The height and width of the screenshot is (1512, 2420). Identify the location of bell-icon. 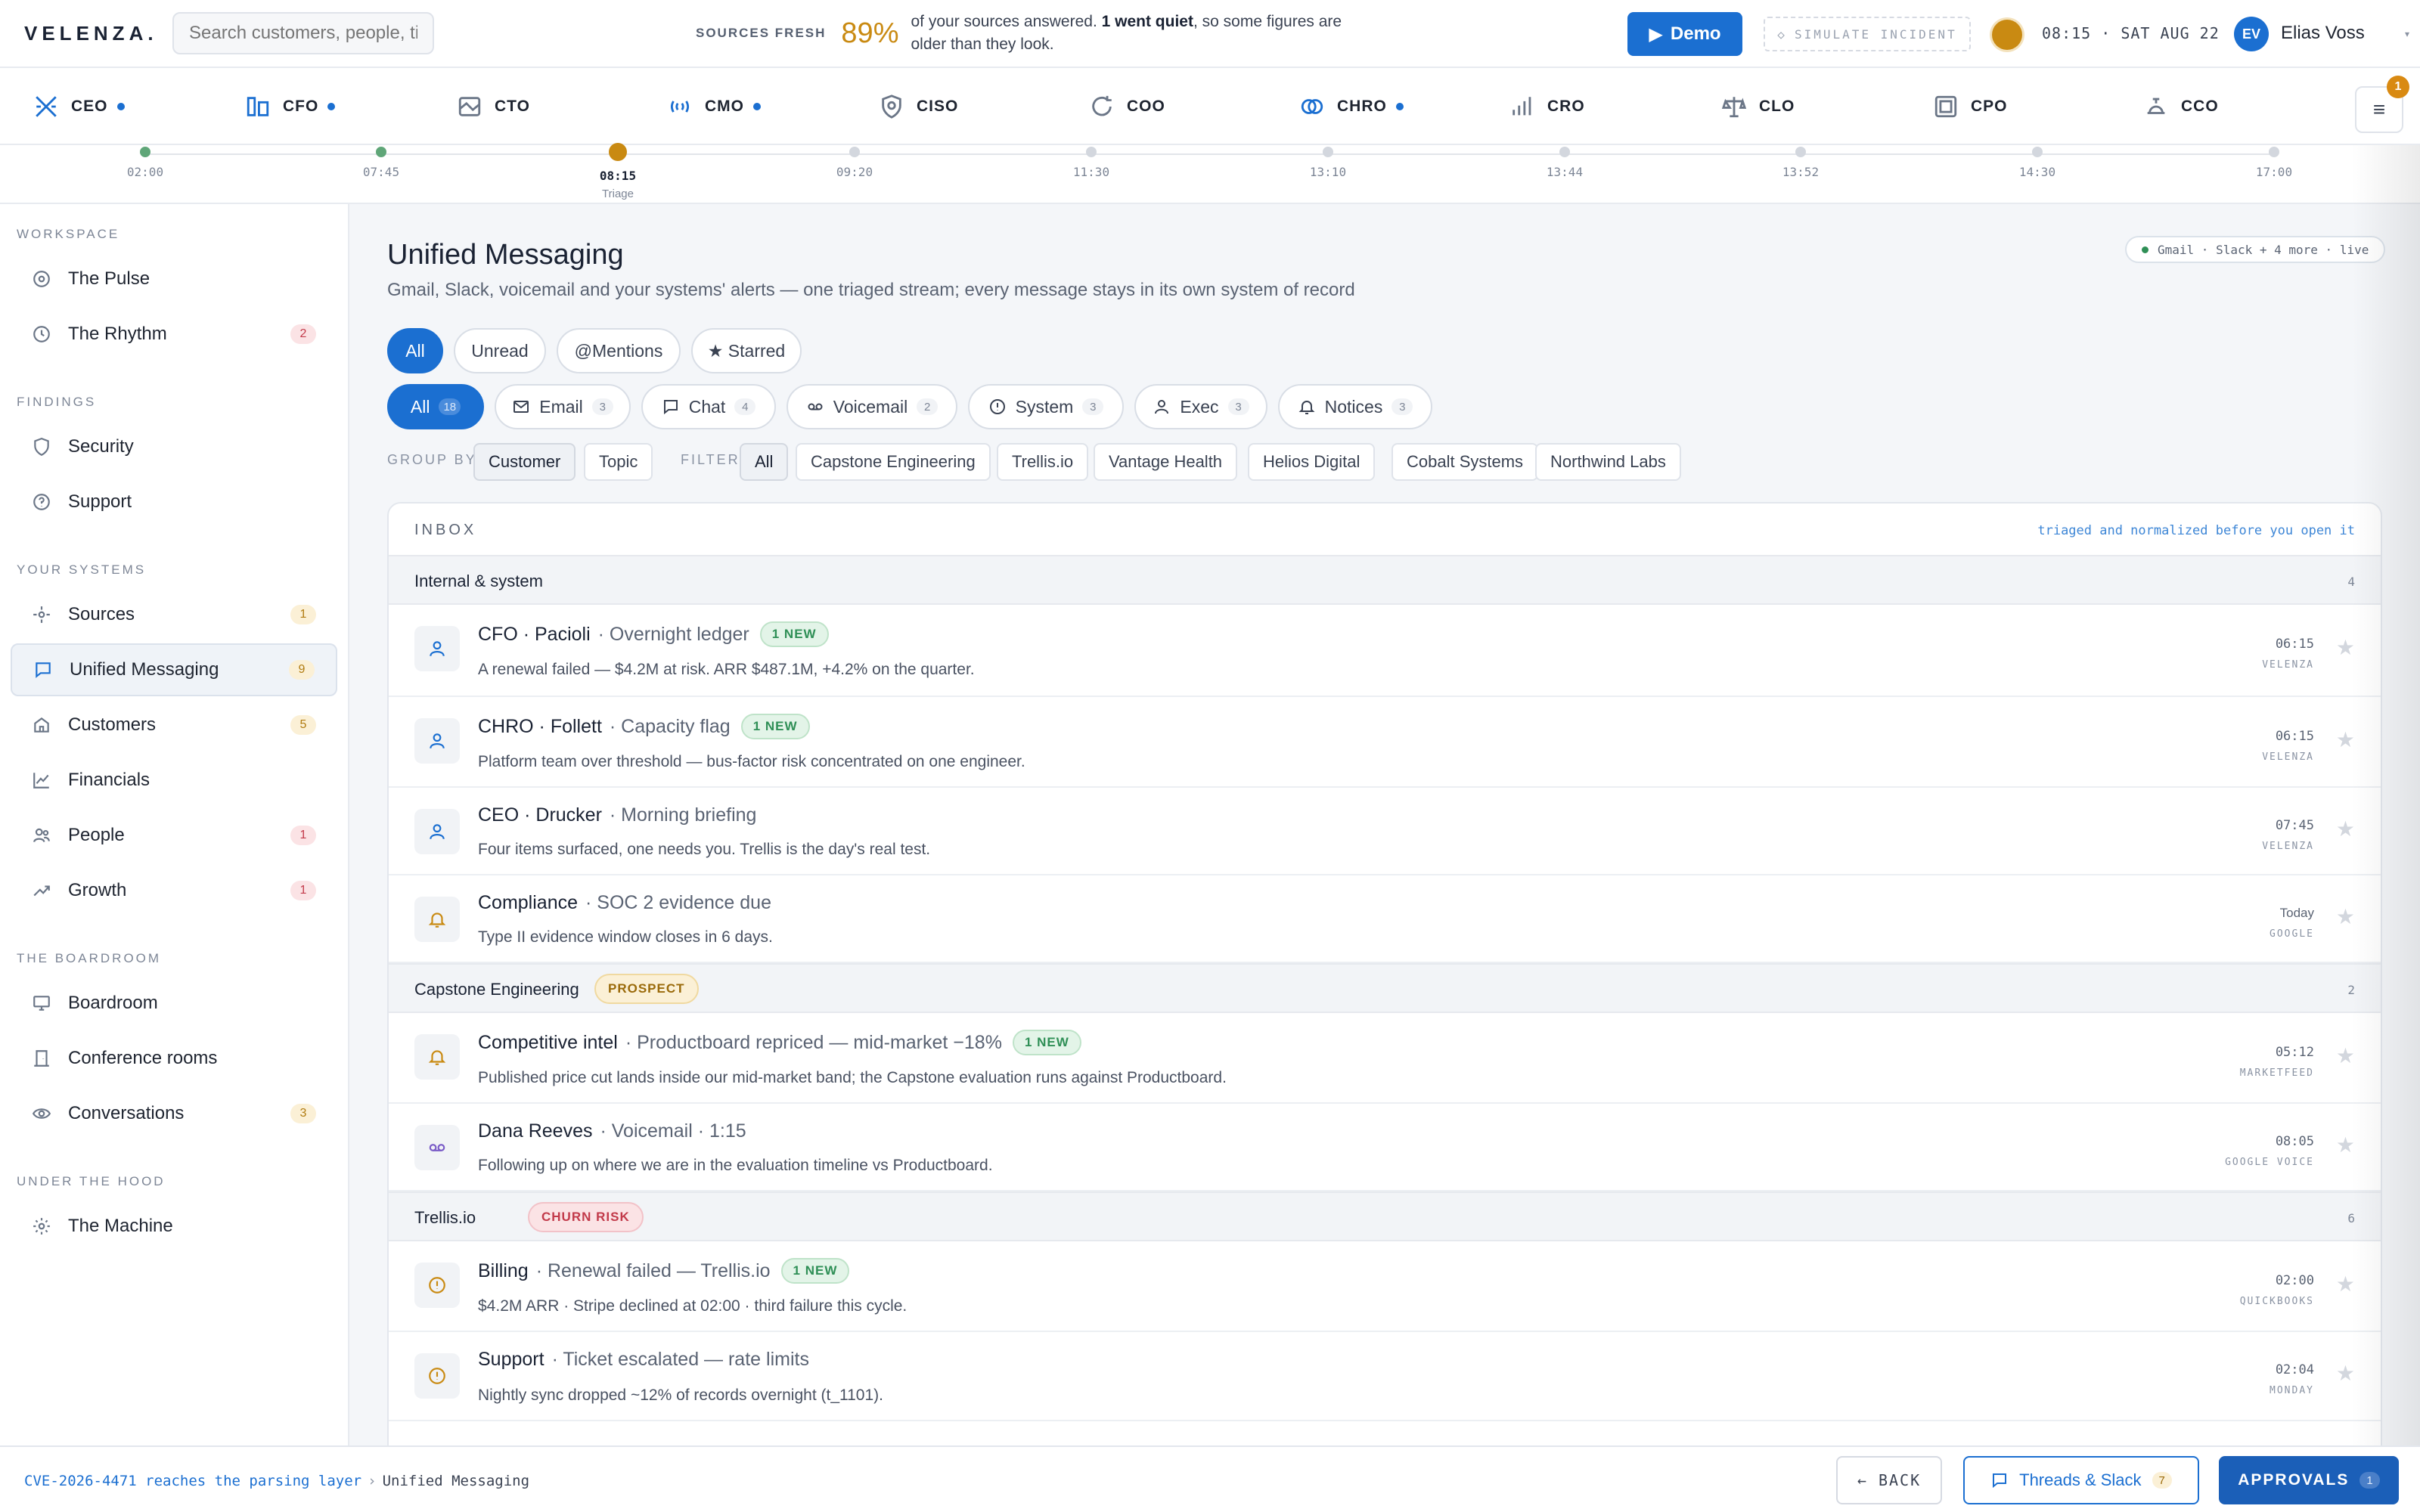
(437, 920).